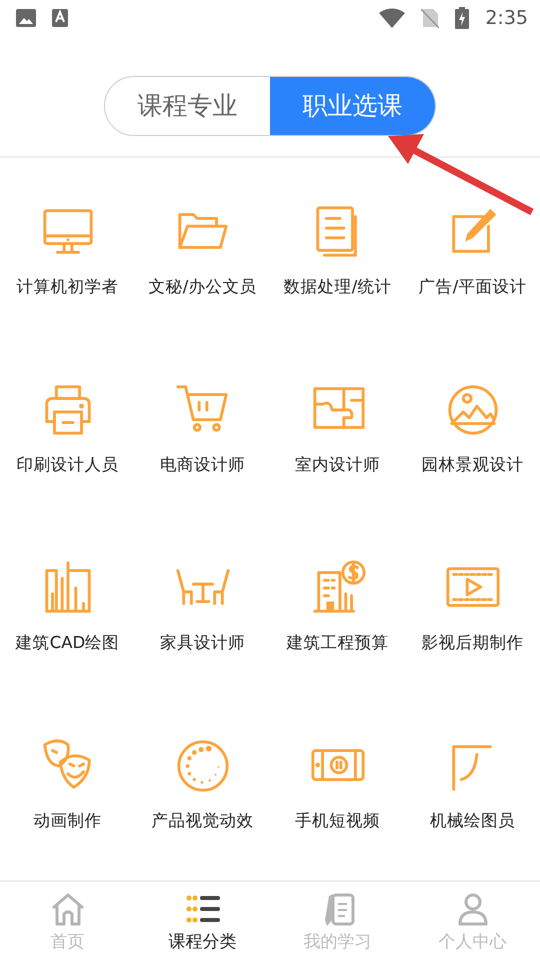 The height and width of the screenshot is (960, 540). Describe the element at coordinates (26, 18) in the screenshot. I see `image-icon` at that location.